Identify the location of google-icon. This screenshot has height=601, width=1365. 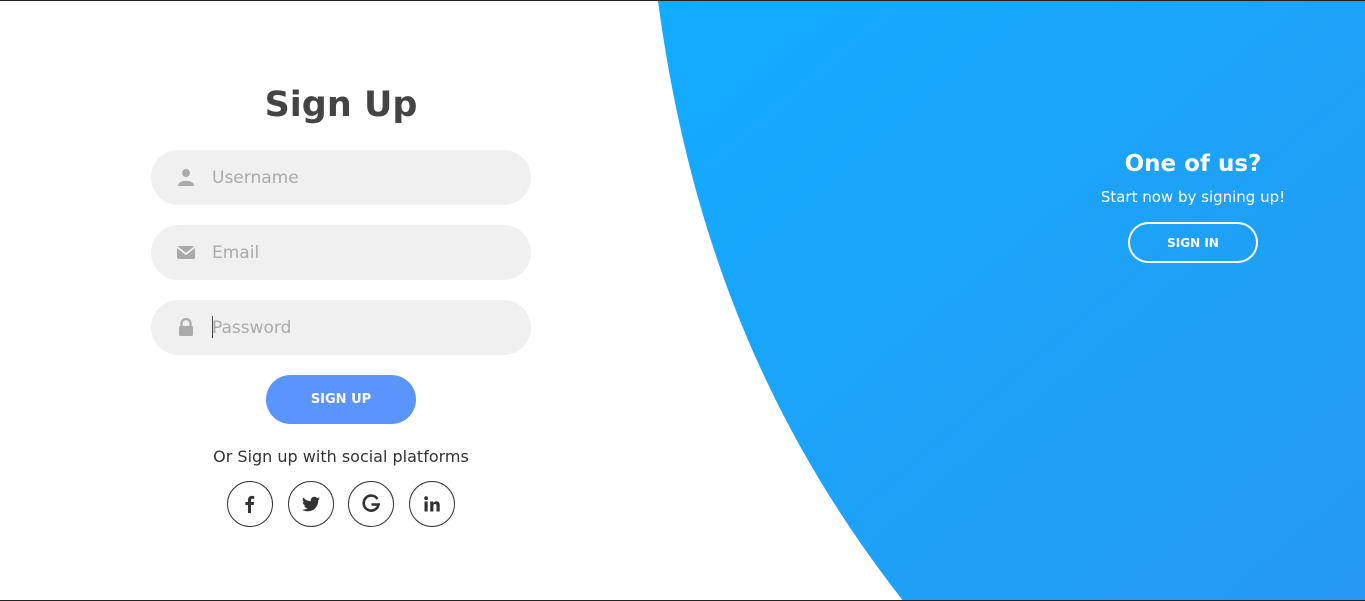
(371, 503).